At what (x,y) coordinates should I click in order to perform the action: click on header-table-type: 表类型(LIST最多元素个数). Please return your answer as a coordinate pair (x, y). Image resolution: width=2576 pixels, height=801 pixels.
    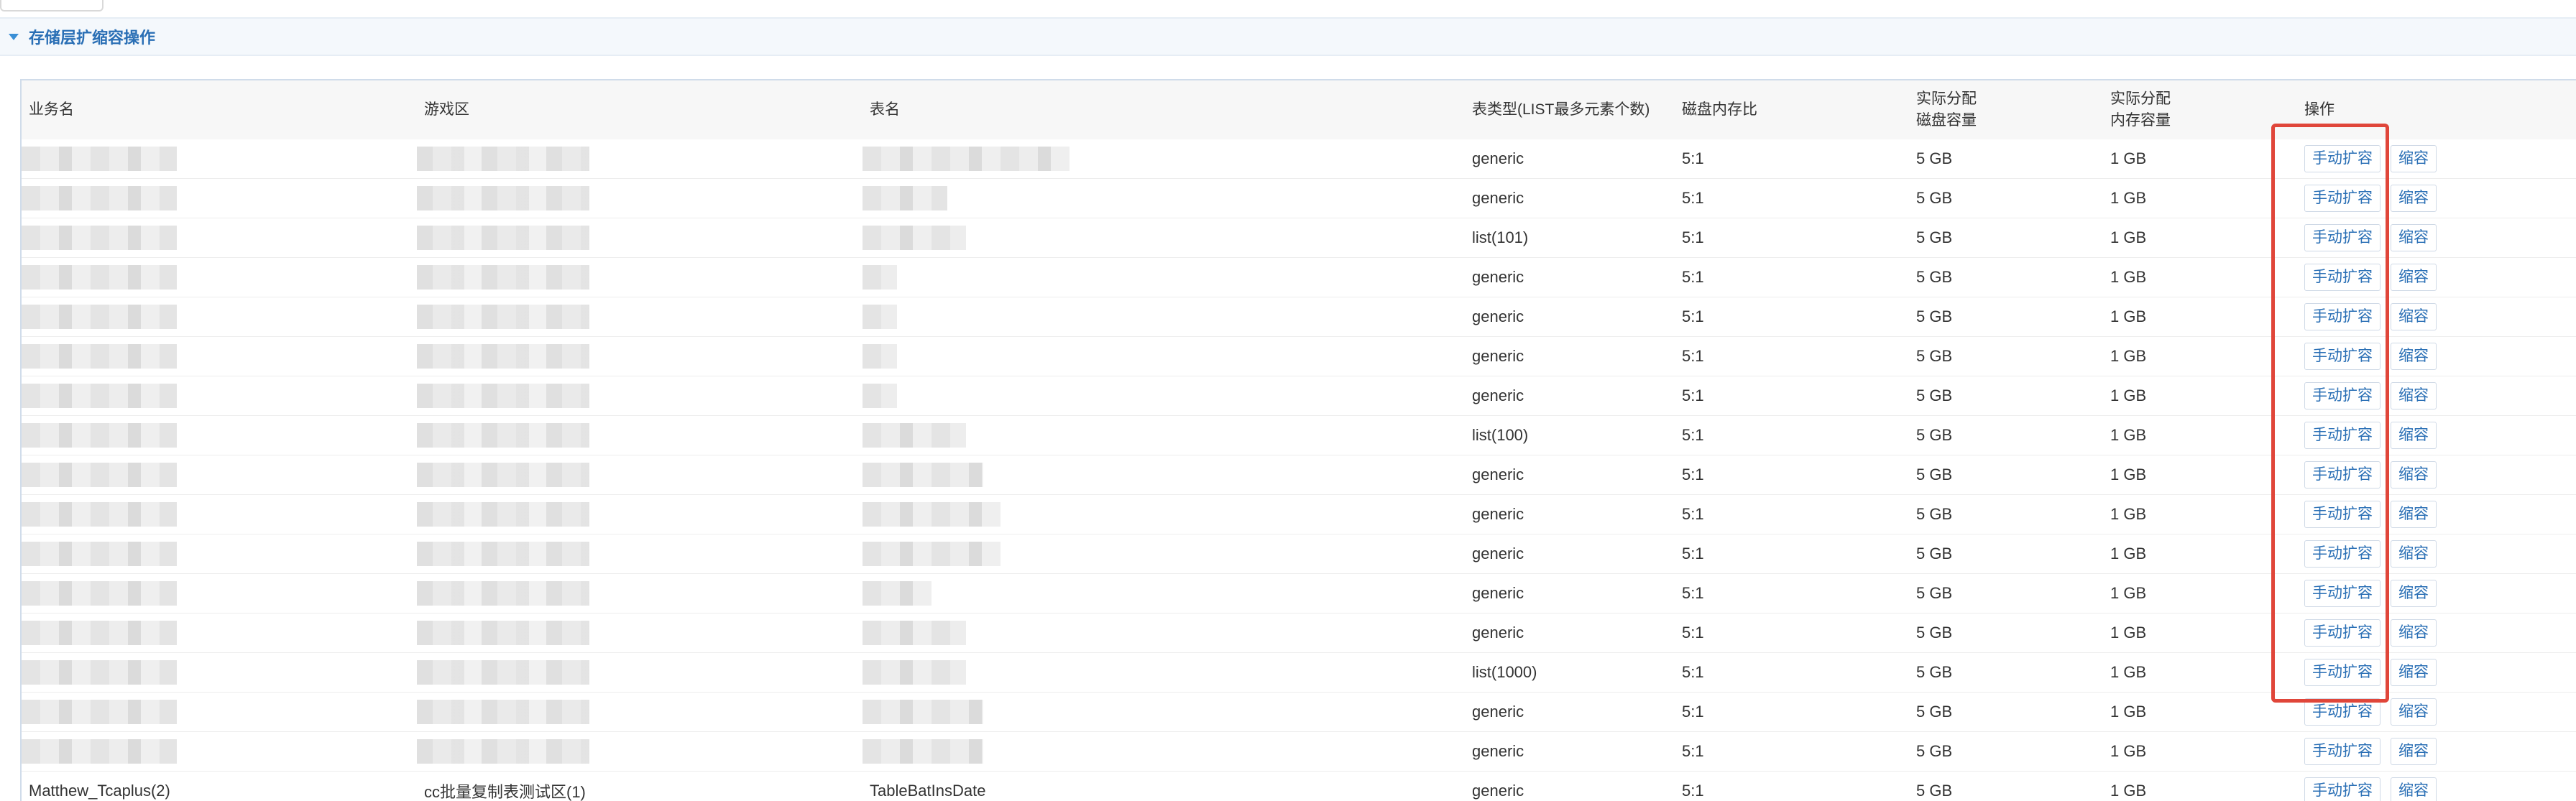
    Looking at the image, I should click on (1570, 110).